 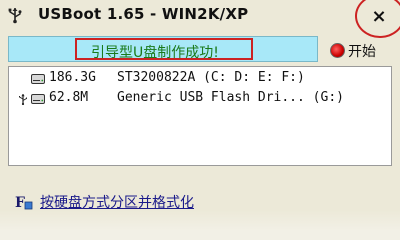 What do you see at coordinates (69, 97) in the screenshot?
I see `drive-size: 62.8M` at bounding box center [69, 97].